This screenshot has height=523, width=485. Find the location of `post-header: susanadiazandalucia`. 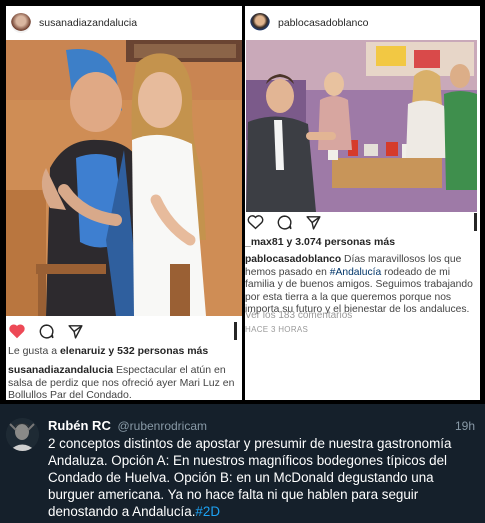

post-header: susanadiazandalucia is located at coordinates (124, 23).